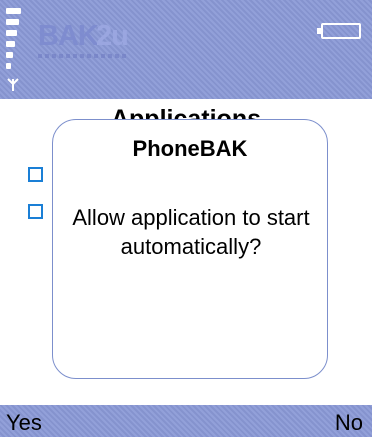  What do you see at coordinates (339, 31) in the screenshot?
I see `battery-icon` at bounding box center [339, 31].